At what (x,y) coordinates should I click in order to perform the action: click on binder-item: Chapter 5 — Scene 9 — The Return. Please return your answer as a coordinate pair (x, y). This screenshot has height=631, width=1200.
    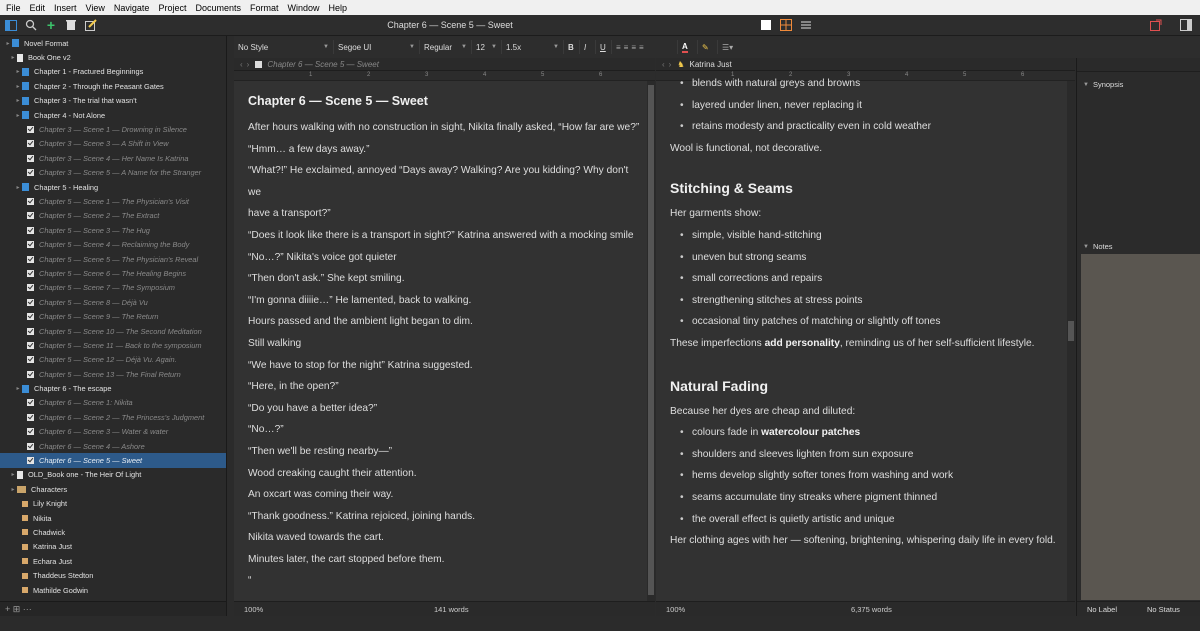
    Looking at the image, I should click on (113, 316).